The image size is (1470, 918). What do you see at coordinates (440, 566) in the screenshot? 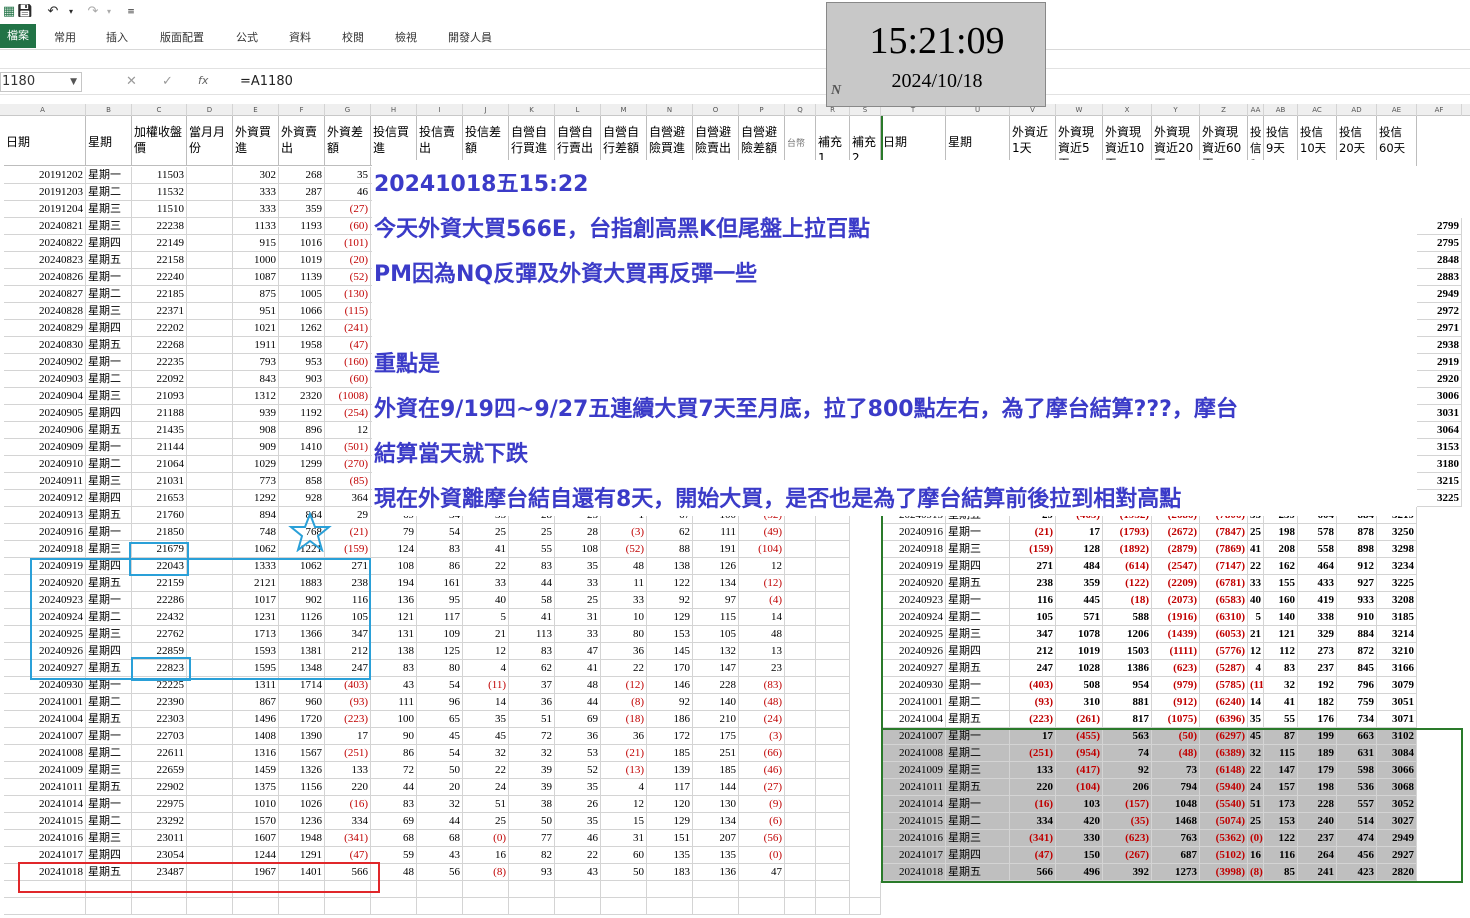
I see `cell-mid-r3-c1: 86` at bounding box center [440, 566].